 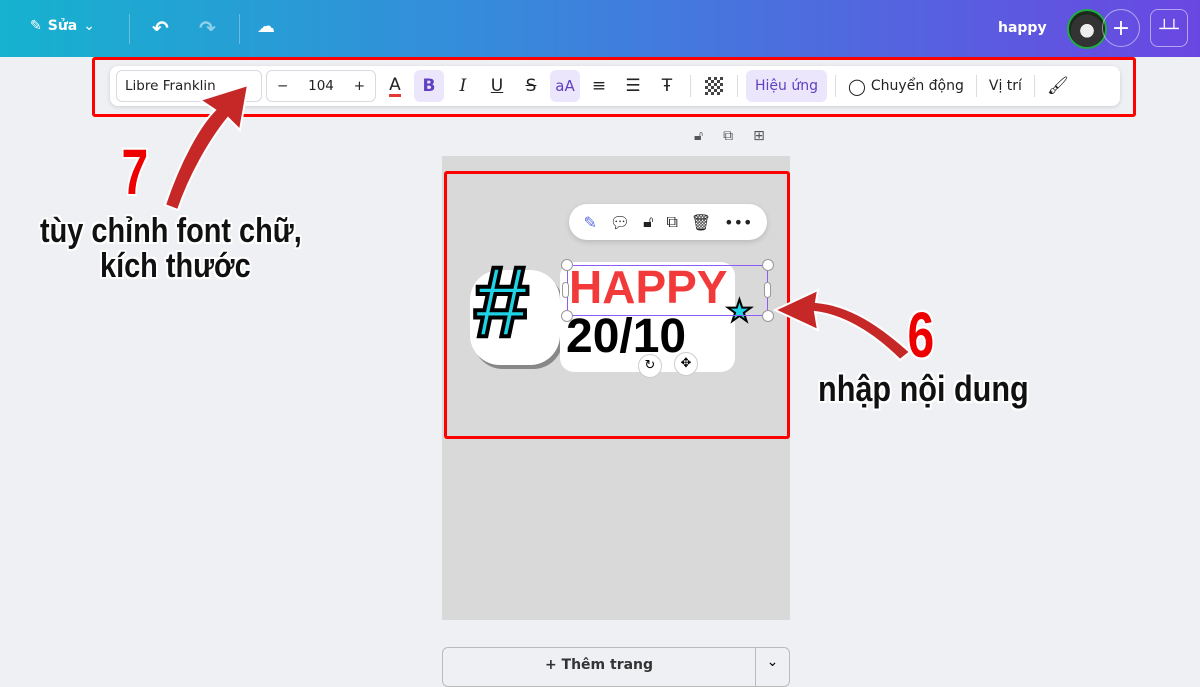 What do you see at coordinates (921, 335) in the screenshot?
I see `step-number-6: 6` at bounding box center [921, 335].